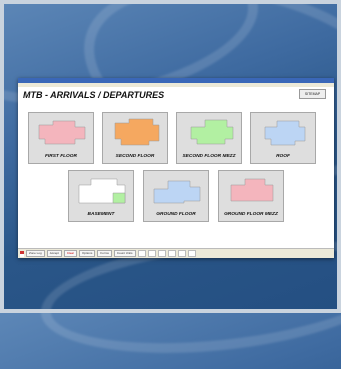  Describe the element at coordinates (283, 156) in the screenshot. I see `floor-label: ROOF` at that location.